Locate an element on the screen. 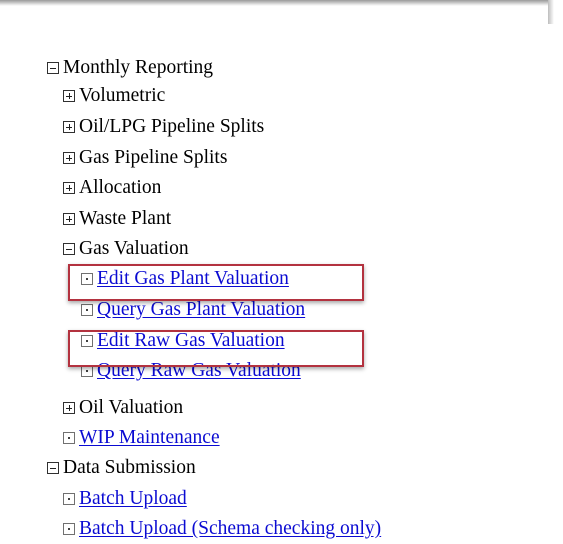 This screenshot has height=544, width=563. tree-node-gas-pipeline-splits: Gas Pipeline Splits is located at coordinates (145, 158).